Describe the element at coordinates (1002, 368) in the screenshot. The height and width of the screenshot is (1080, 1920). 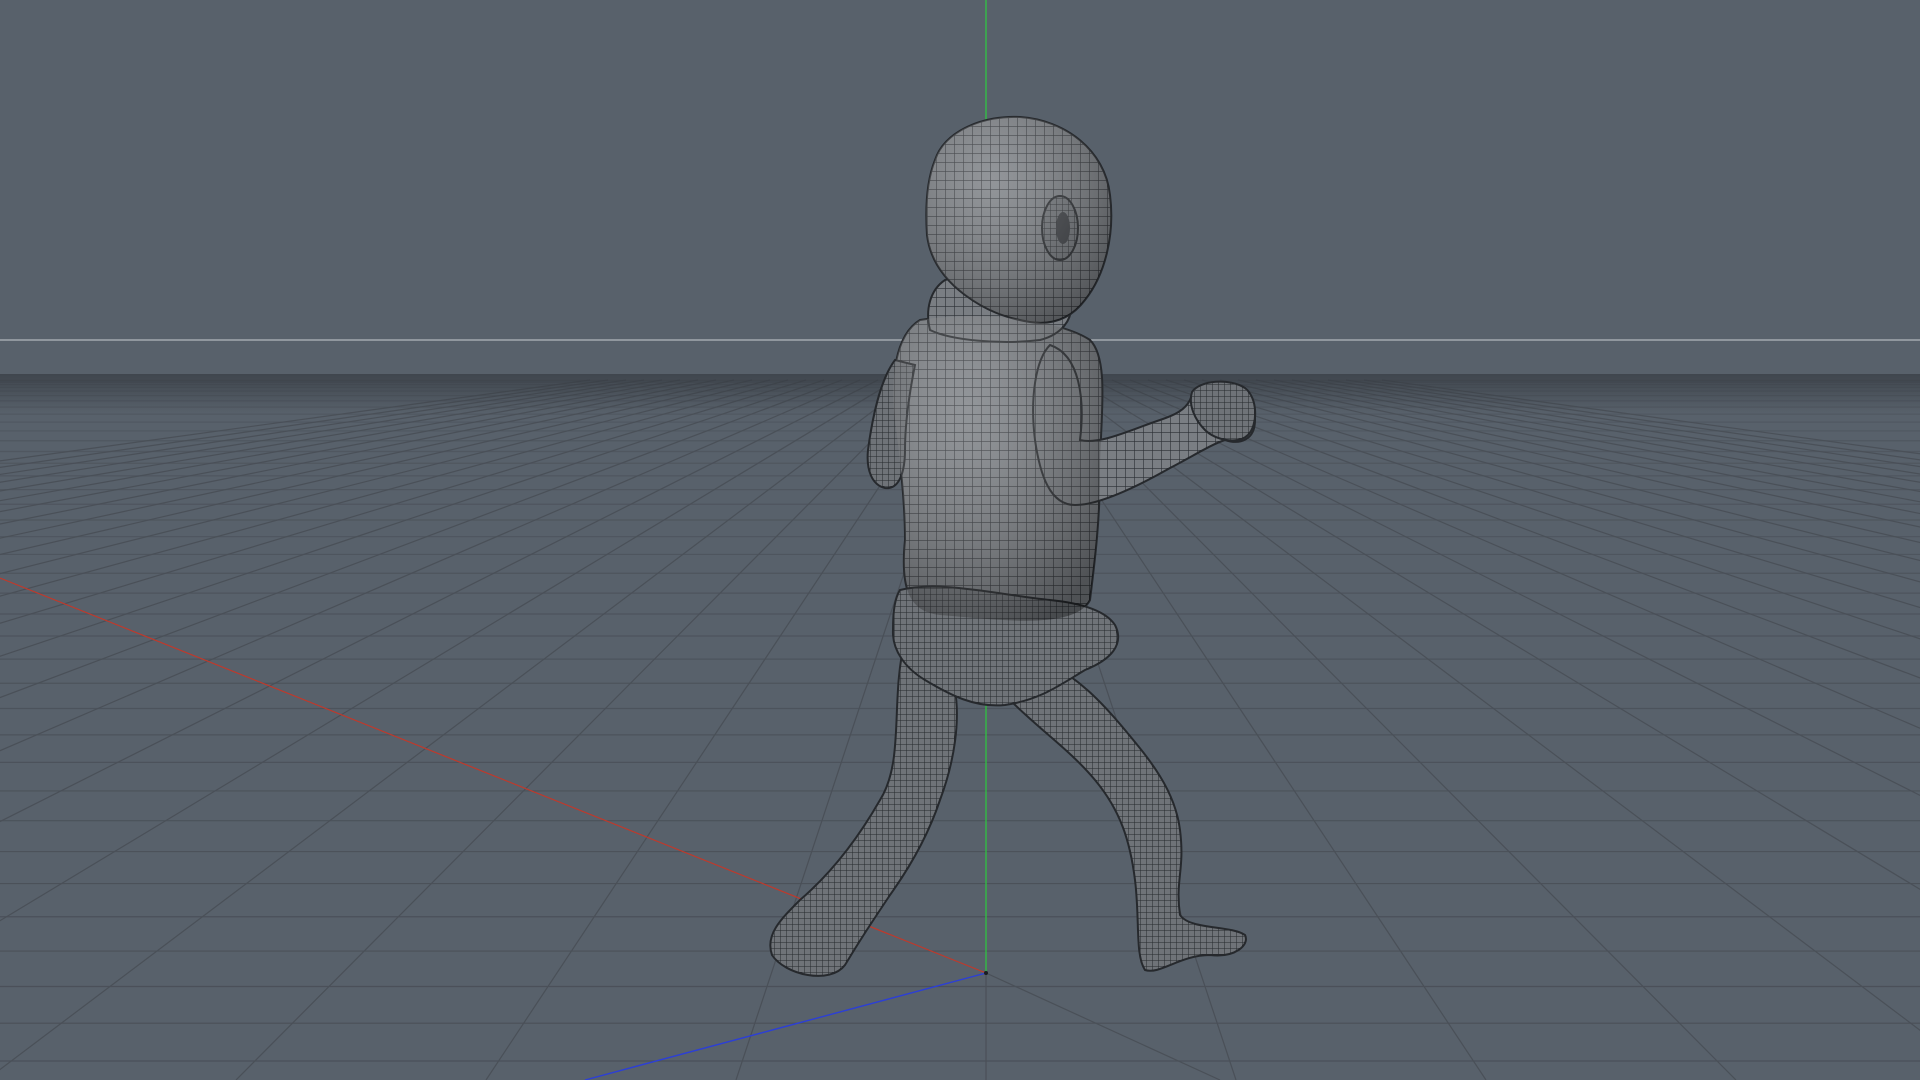
I see `mesh-shading` at that location.